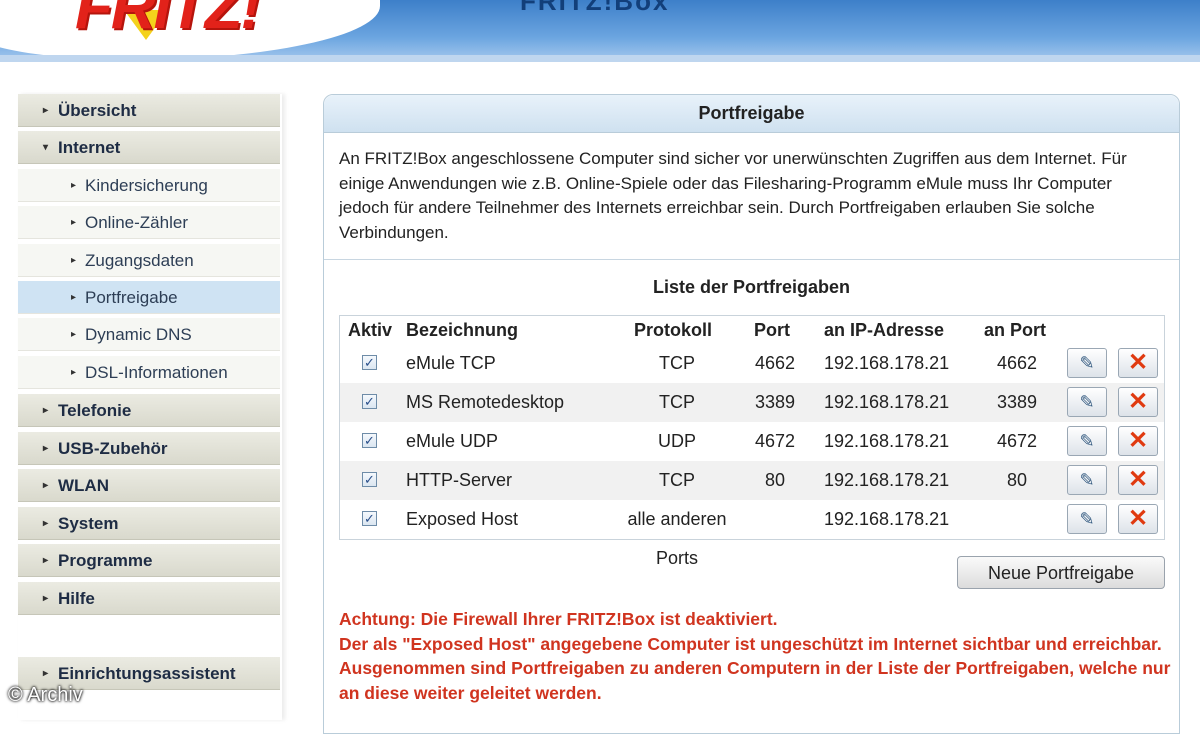  Describe the element at coordinates (884, 330) in the screenshot. I see `col-header-ip: an IP-Adresse` at that location.